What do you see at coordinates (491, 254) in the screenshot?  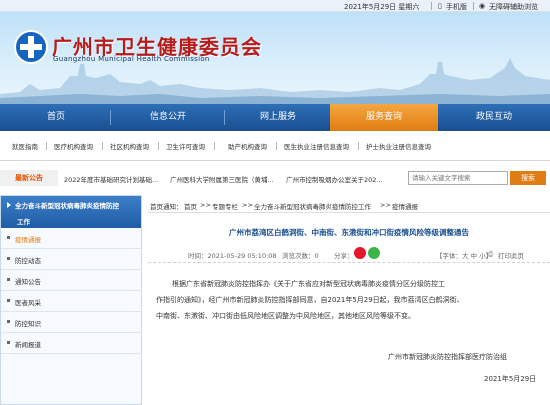 I see `printer-icon: ⎙` at bounding box center [491, 254].